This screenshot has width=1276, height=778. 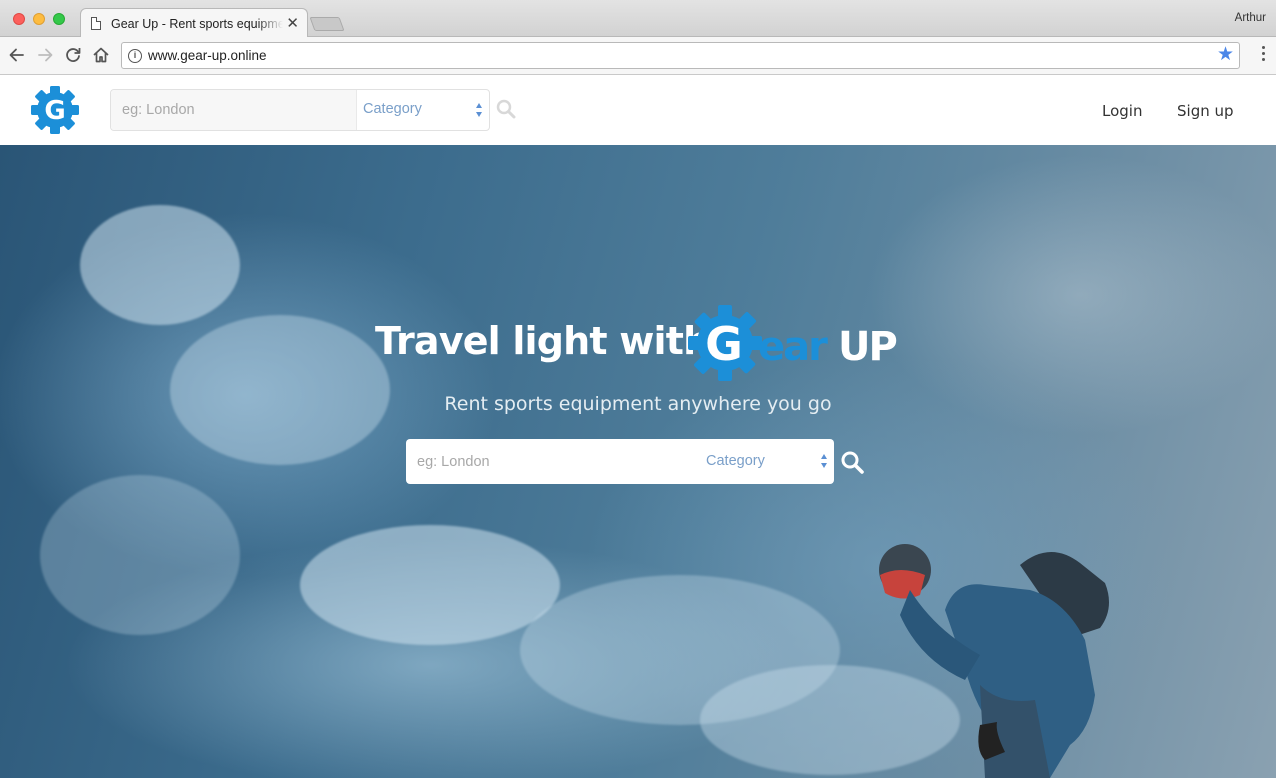 I want to click on header-location-input, so click(x=233, y=110).